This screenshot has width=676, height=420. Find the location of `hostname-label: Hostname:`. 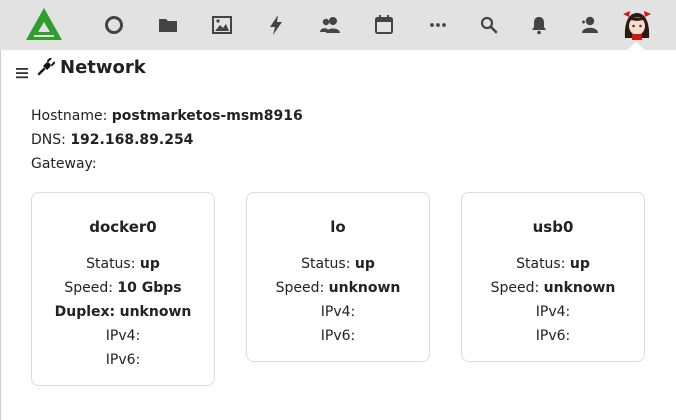

hostname-label: Hostname: is located at coordinates (69, 116).